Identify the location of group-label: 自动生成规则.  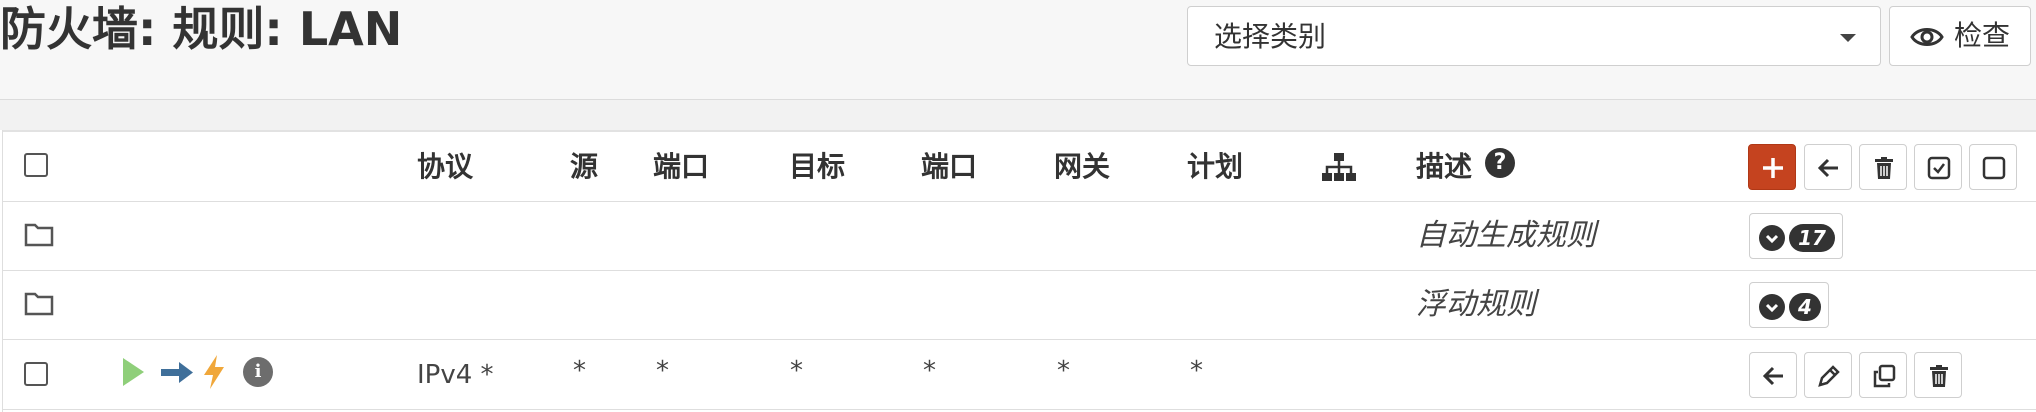
(1506, 235).